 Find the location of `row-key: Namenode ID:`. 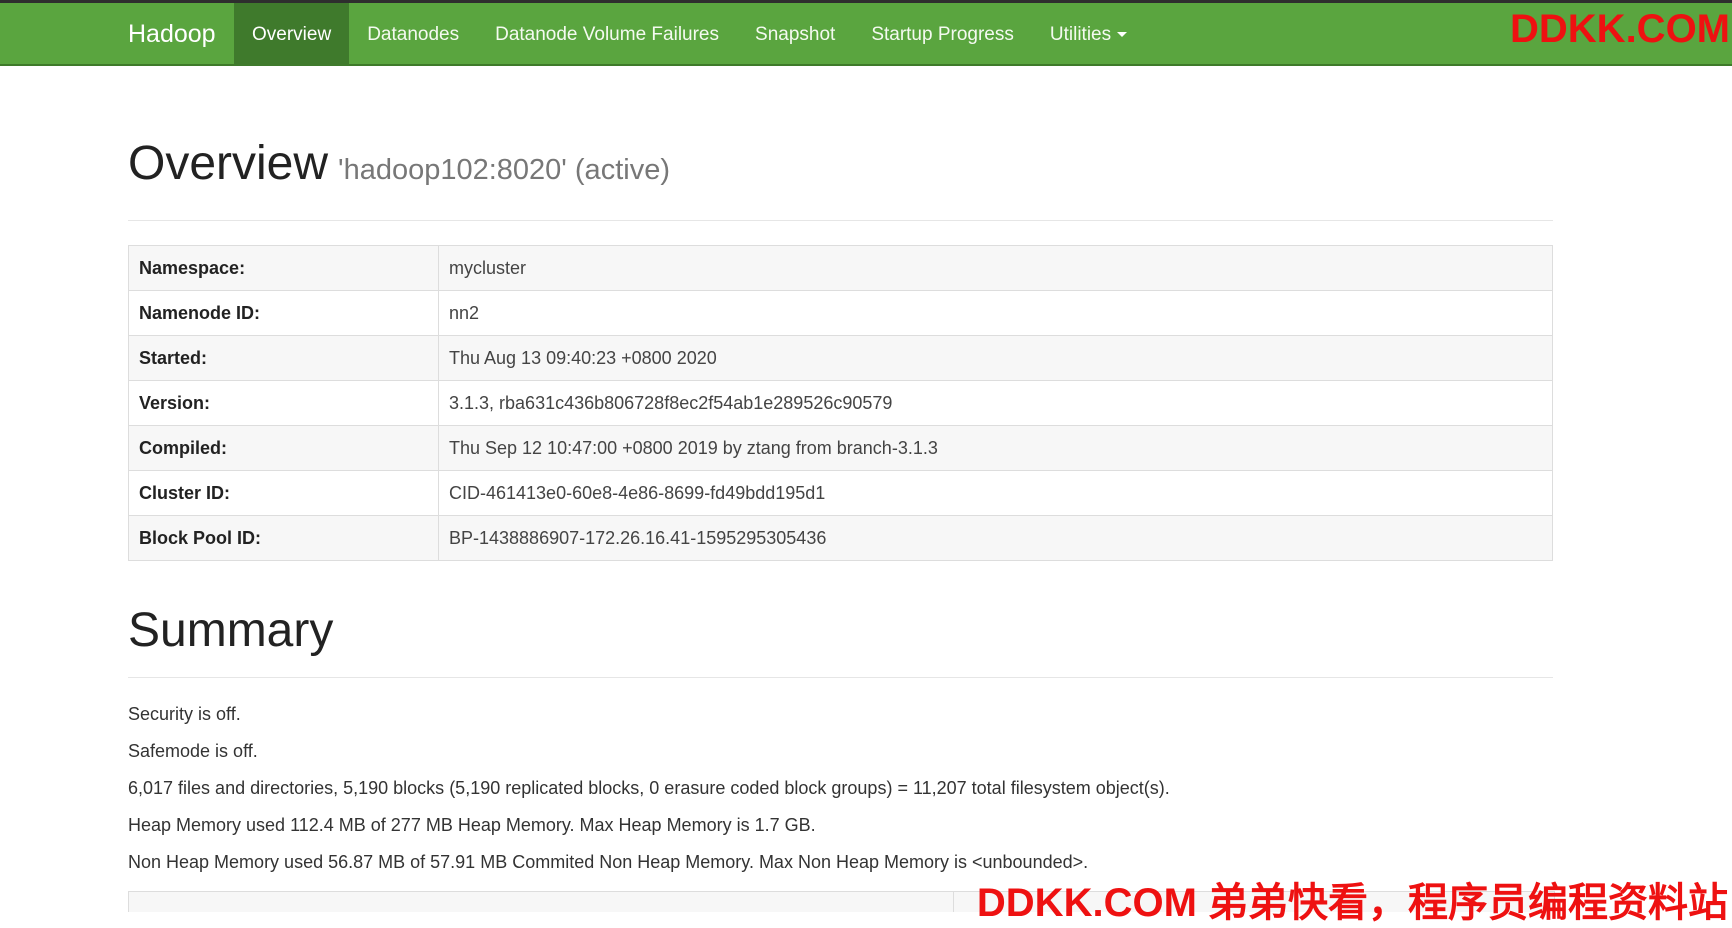

row-key: Namenode ID: is located at coordinates (283, 313).